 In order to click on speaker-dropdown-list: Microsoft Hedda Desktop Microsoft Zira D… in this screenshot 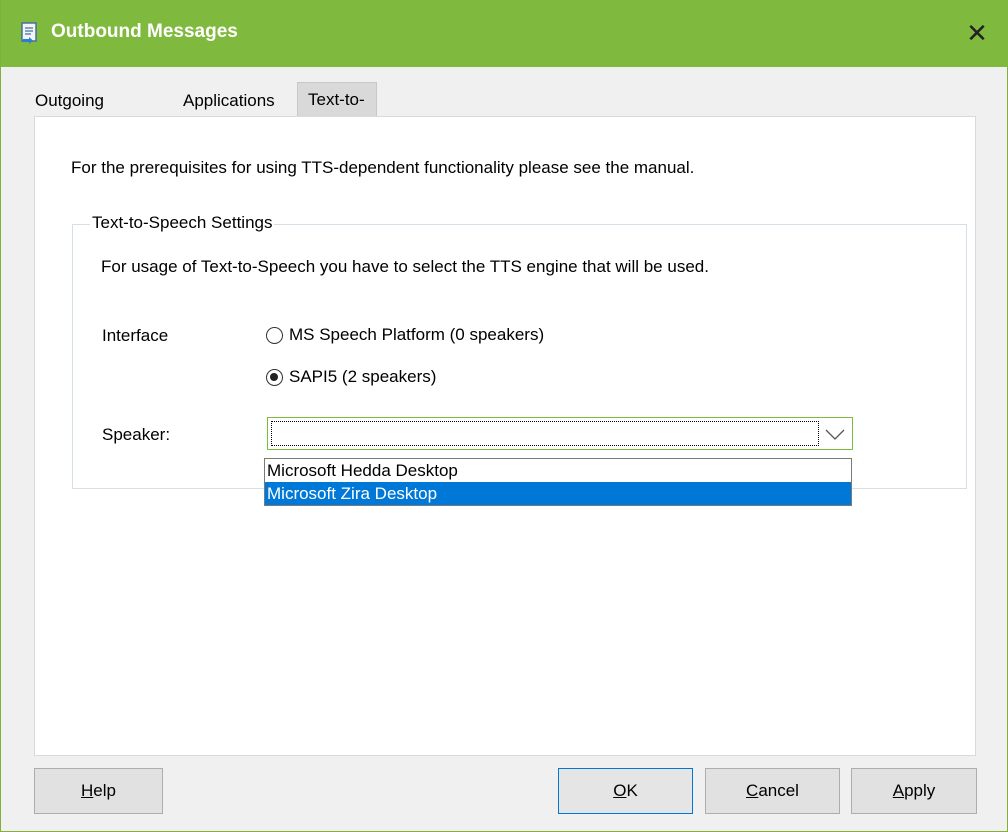, I will do `click(558, 482)`.